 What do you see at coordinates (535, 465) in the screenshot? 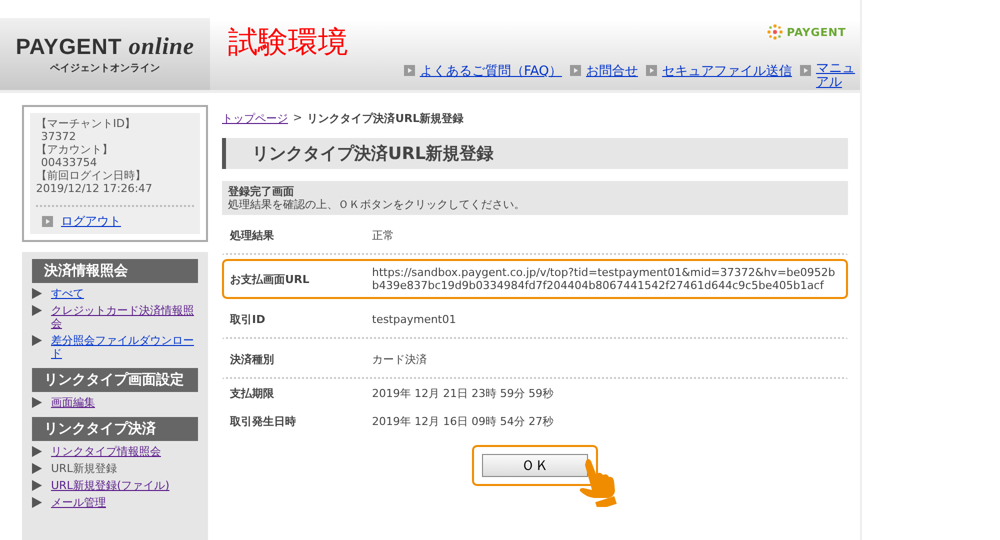
I see `ok-button: ＯＫ` at bounding box center [535, 465].